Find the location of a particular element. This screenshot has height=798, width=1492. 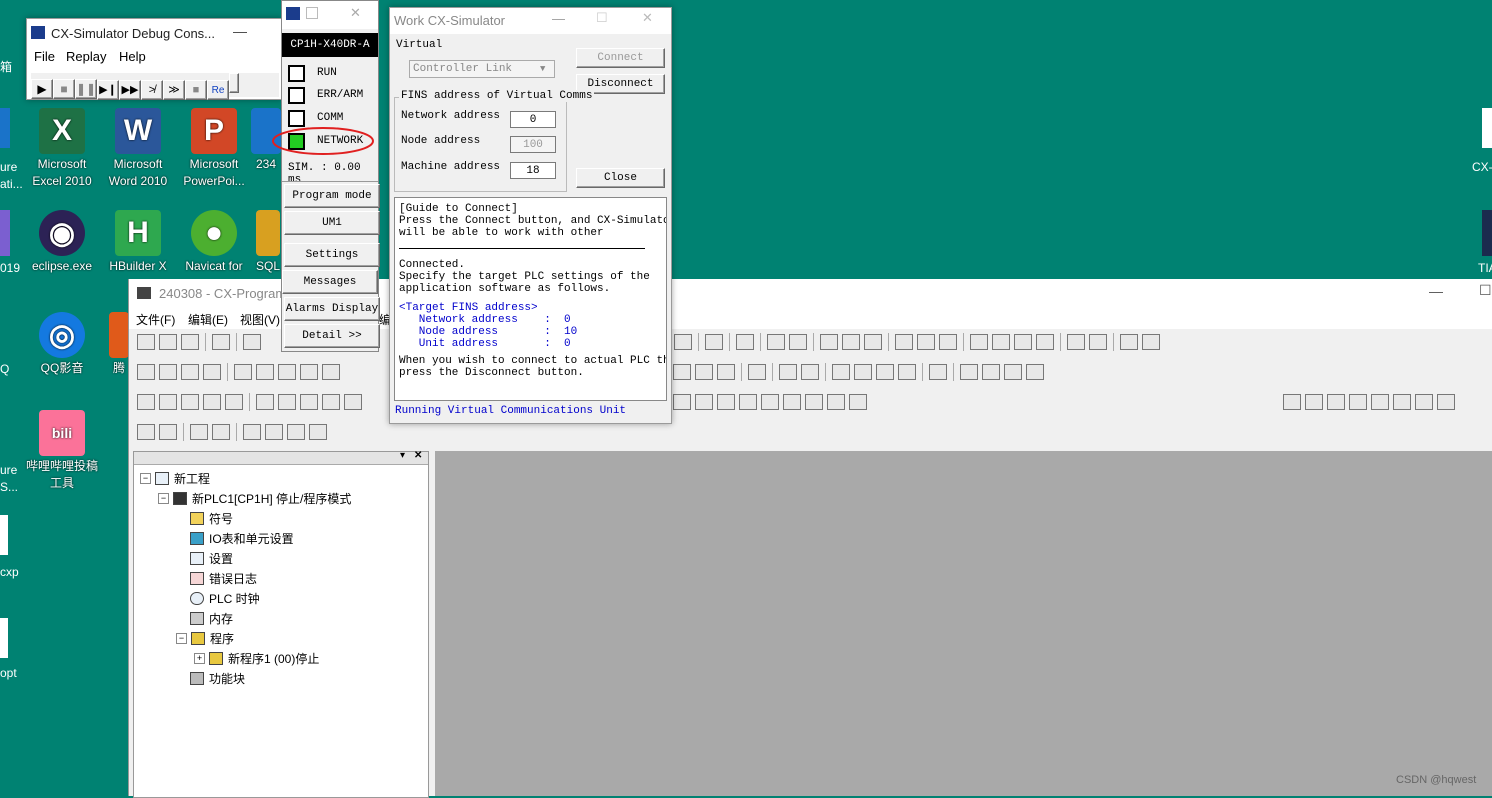

monitor-icon is located at coordinates (682, 342).